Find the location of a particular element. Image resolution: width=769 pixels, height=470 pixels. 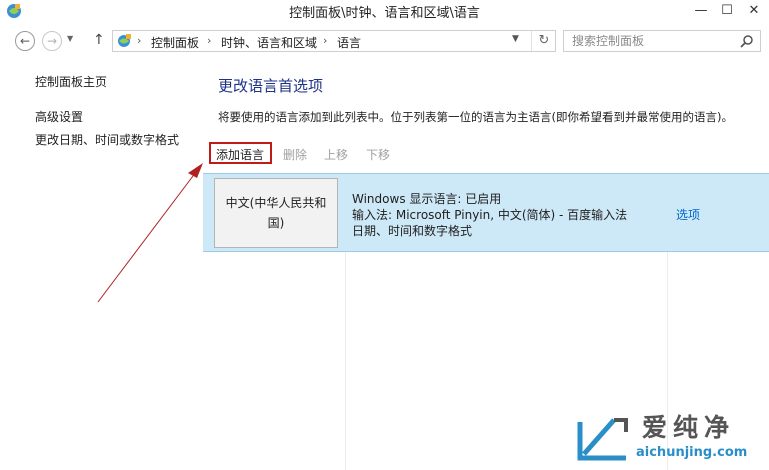

watermark: 爱纯净 aichunjing.com is located at coordinates (669, 437).